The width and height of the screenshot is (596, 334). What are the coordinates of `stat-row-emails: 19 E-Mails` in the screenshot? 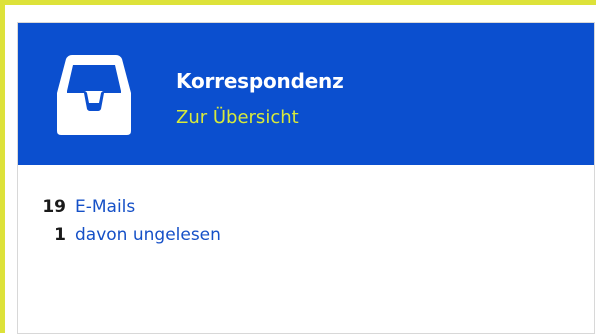 It's located at (128, 207).